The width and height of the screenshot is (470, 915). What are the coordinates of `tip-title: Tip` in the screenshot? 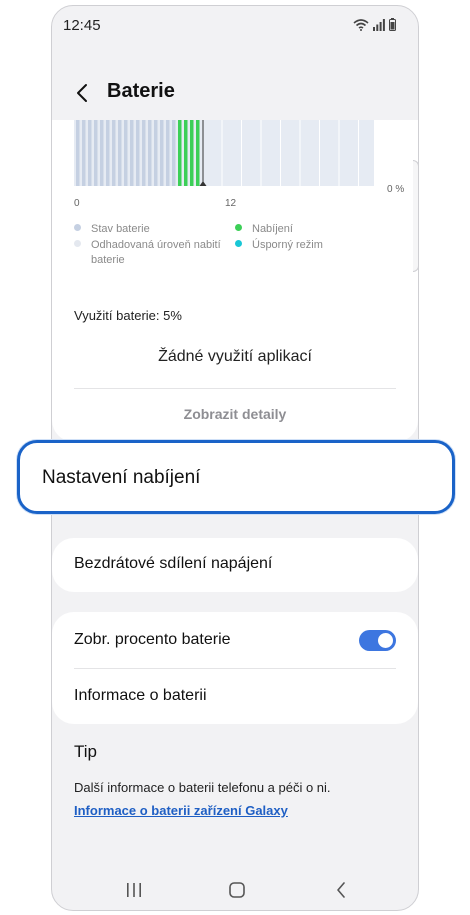 It's located at (85, 751).